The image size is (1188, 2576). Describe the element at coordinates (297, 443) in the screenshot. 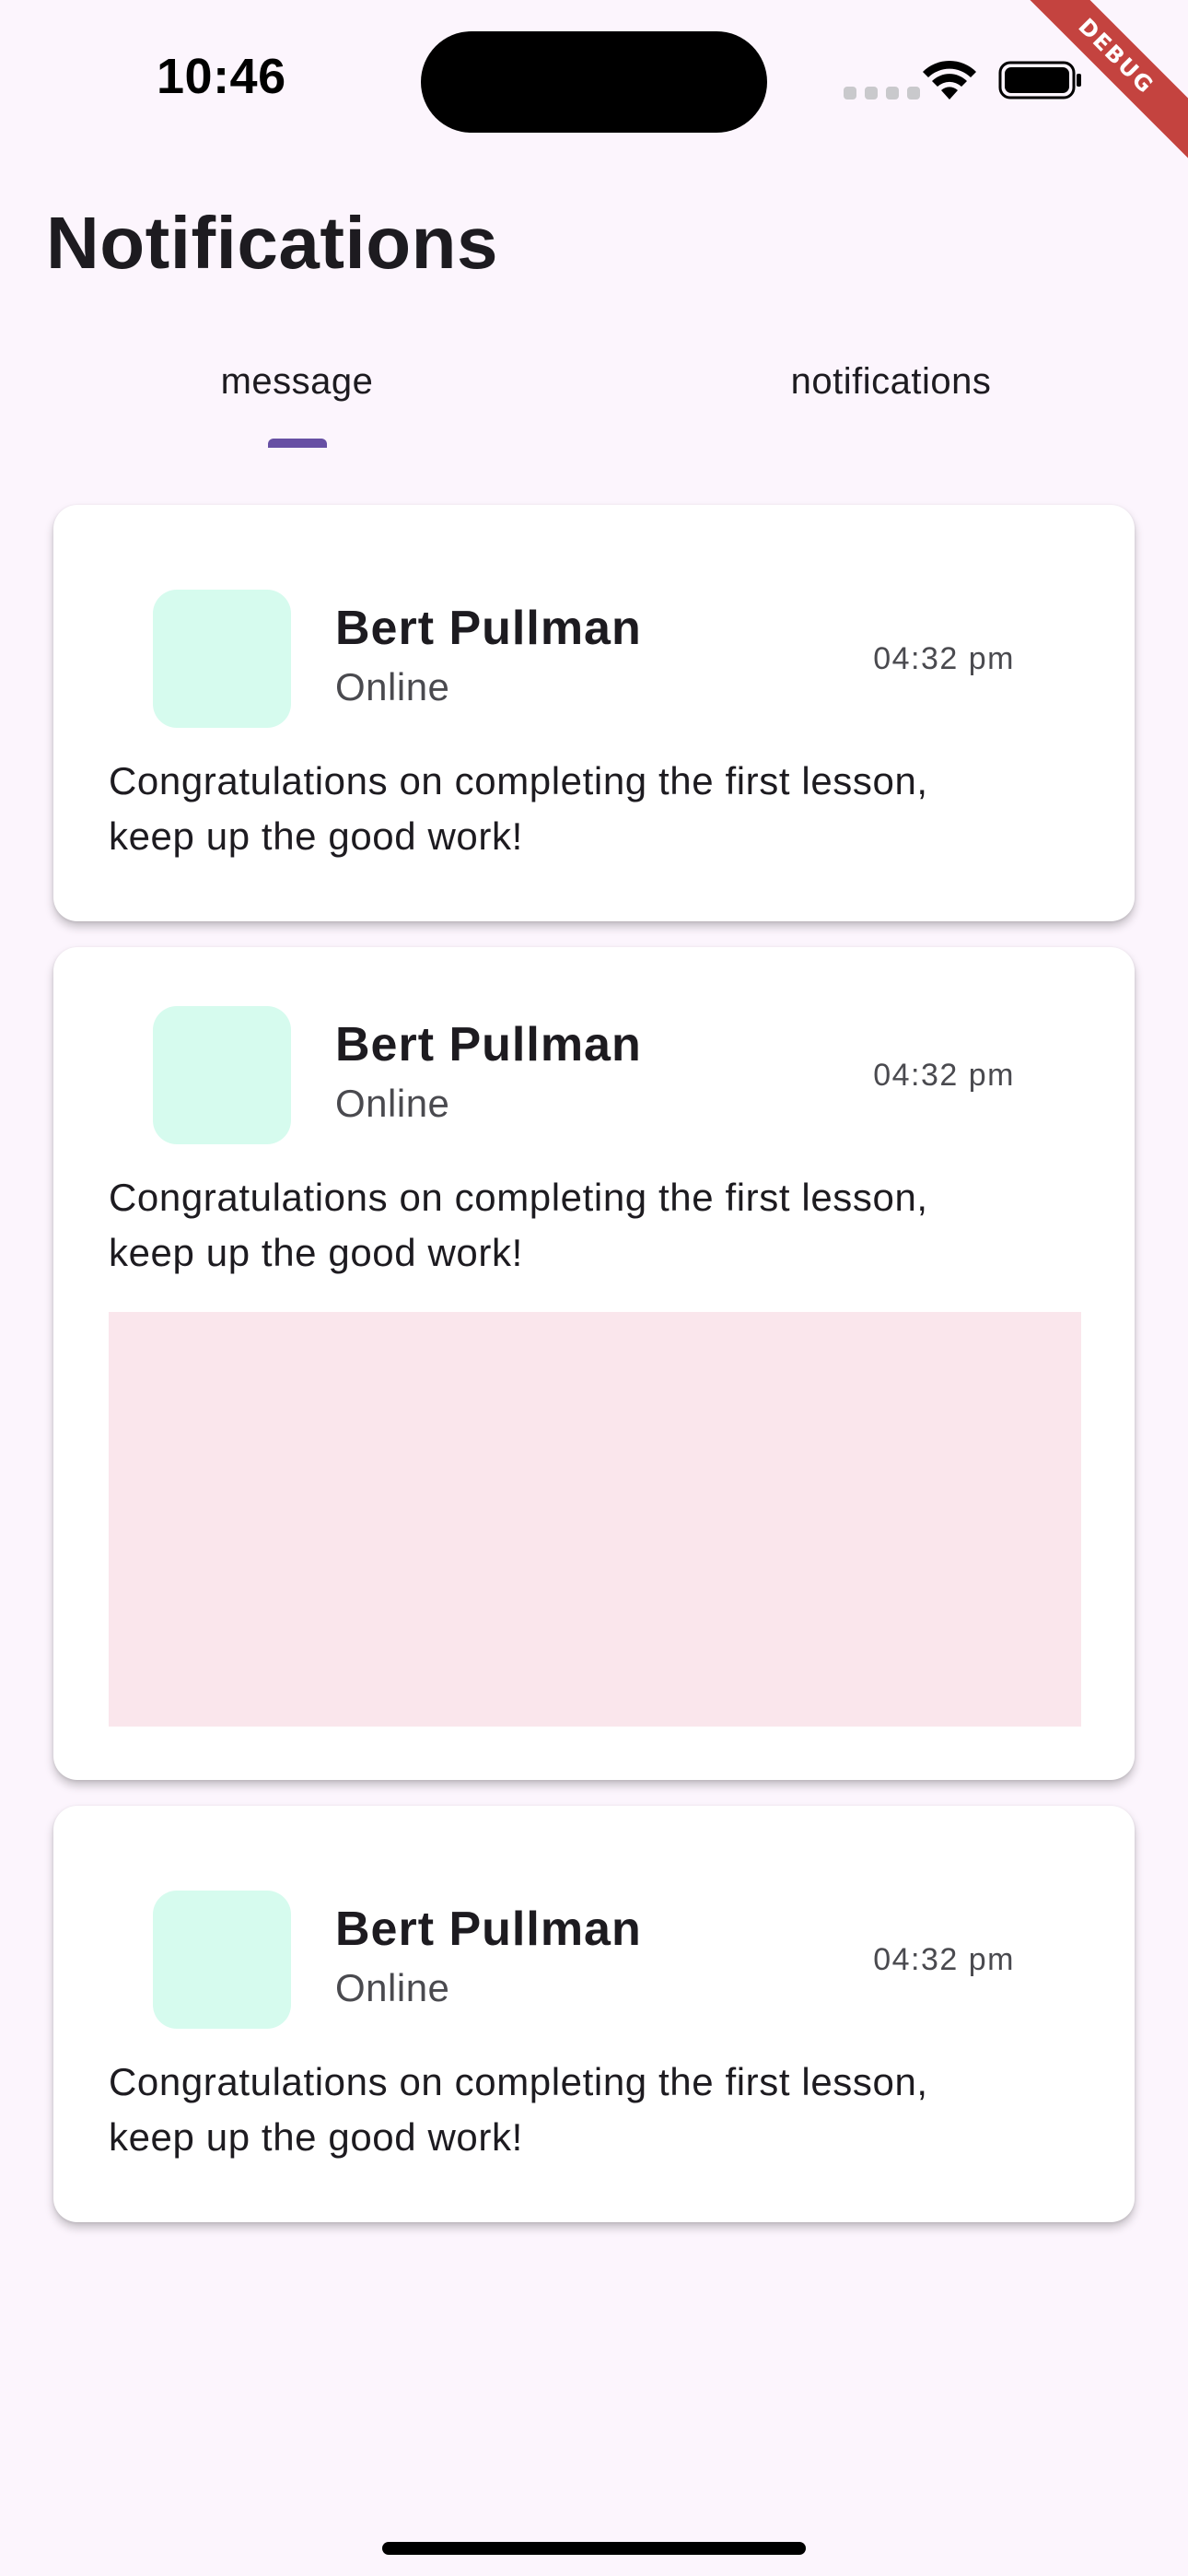

I see `tab-selected-indicator` at that location.